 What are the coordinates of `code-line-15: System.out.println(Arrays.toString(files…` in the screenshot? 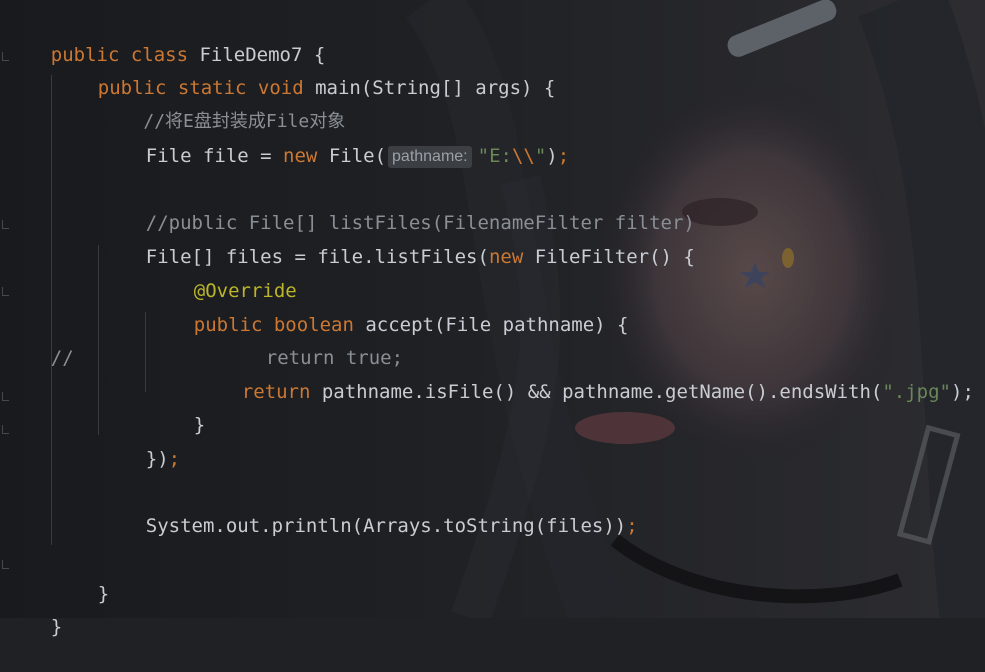 It's located at (369, 509).